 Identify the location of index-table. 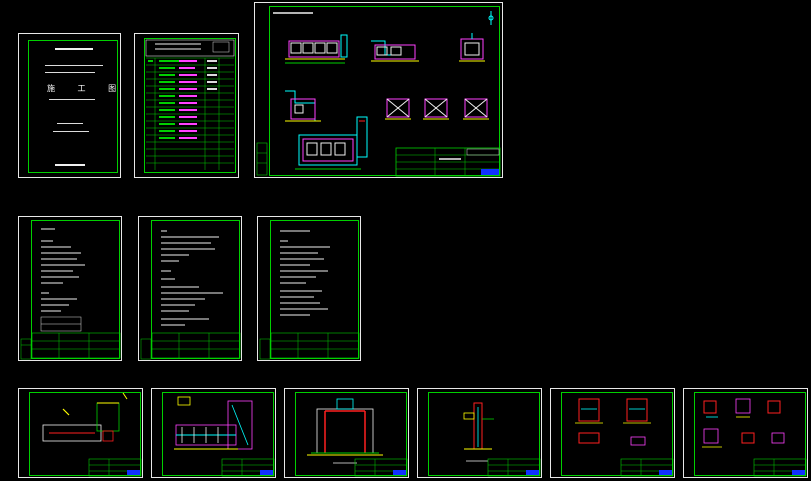
(190, 104).